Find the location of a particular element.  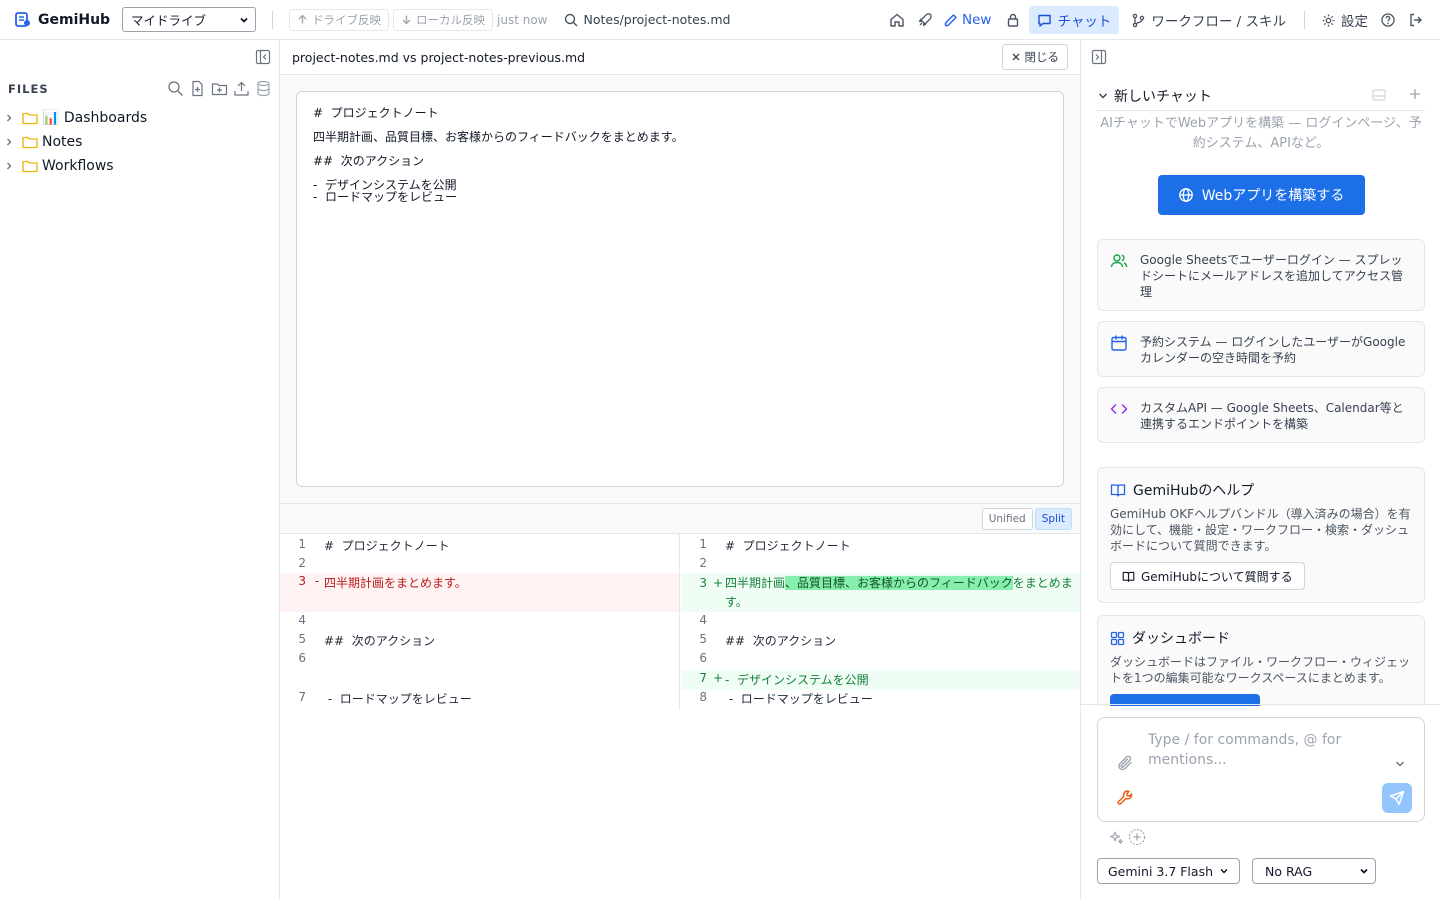

book-open-icon is located at coordinates (1131, 576).